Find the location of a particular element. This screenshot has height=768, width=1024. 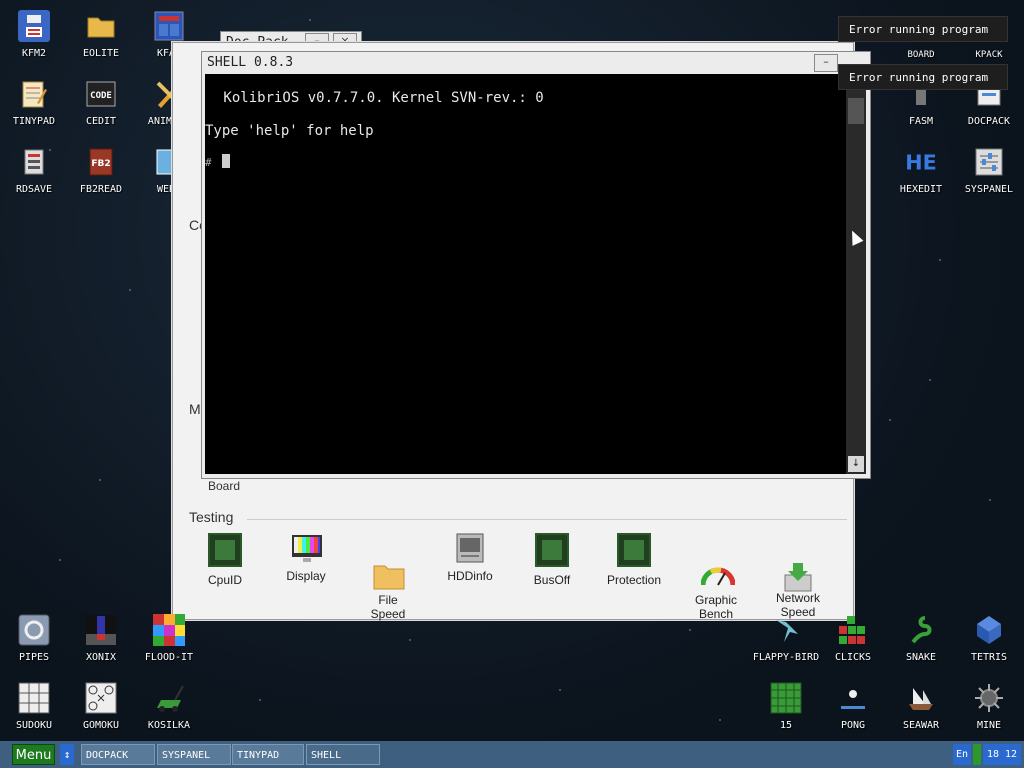

icon-label: XONIX is located at coordinates (101, 657).